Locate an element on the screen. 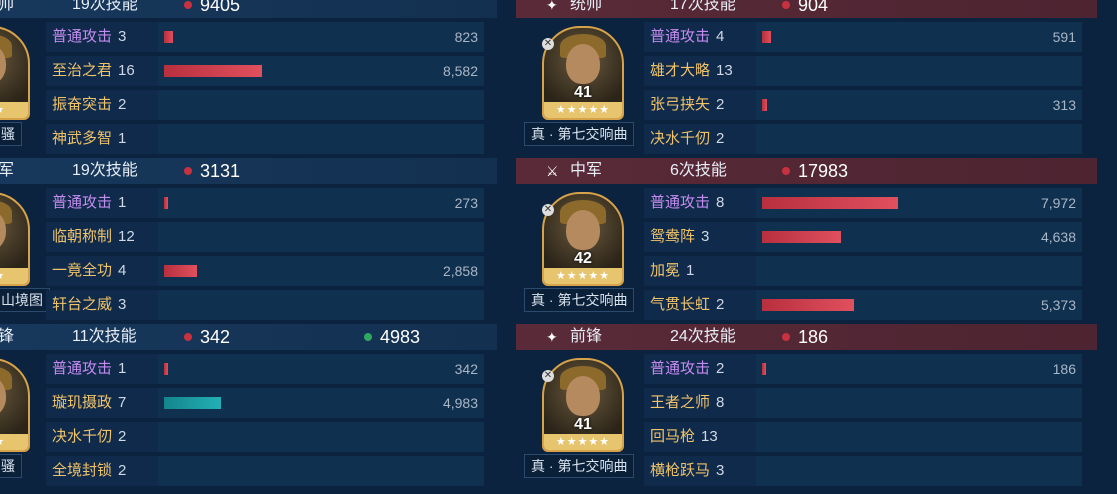 The height and width of the screenshot is (494, 1117). crossed-swords-icon: ⚔ is located at coordinates (552, 171).